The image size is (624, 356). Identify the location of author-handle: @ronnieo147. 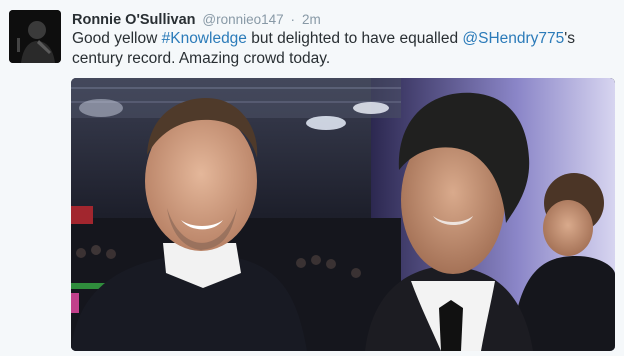
(242, 19).